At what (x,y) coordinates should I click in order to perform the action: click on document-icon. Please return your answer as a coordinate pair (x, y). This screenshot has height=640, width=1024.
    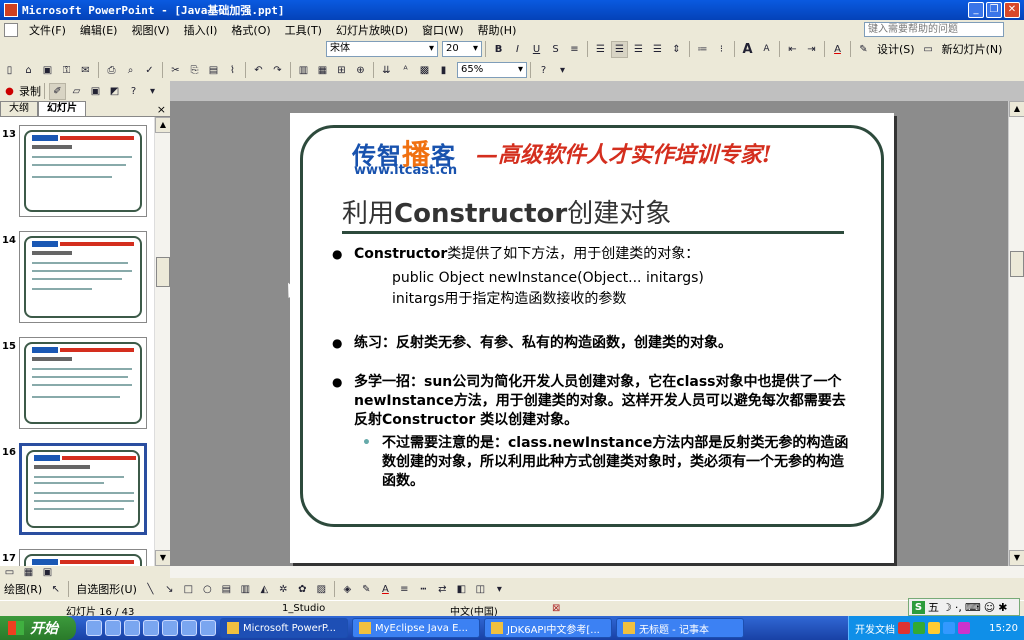
    Looking at the image, I should click on (11, 29).